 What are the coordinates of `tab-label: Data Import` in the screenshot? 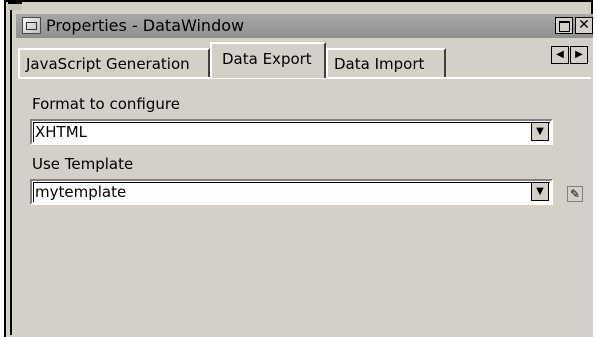 It's located at (379, 64).